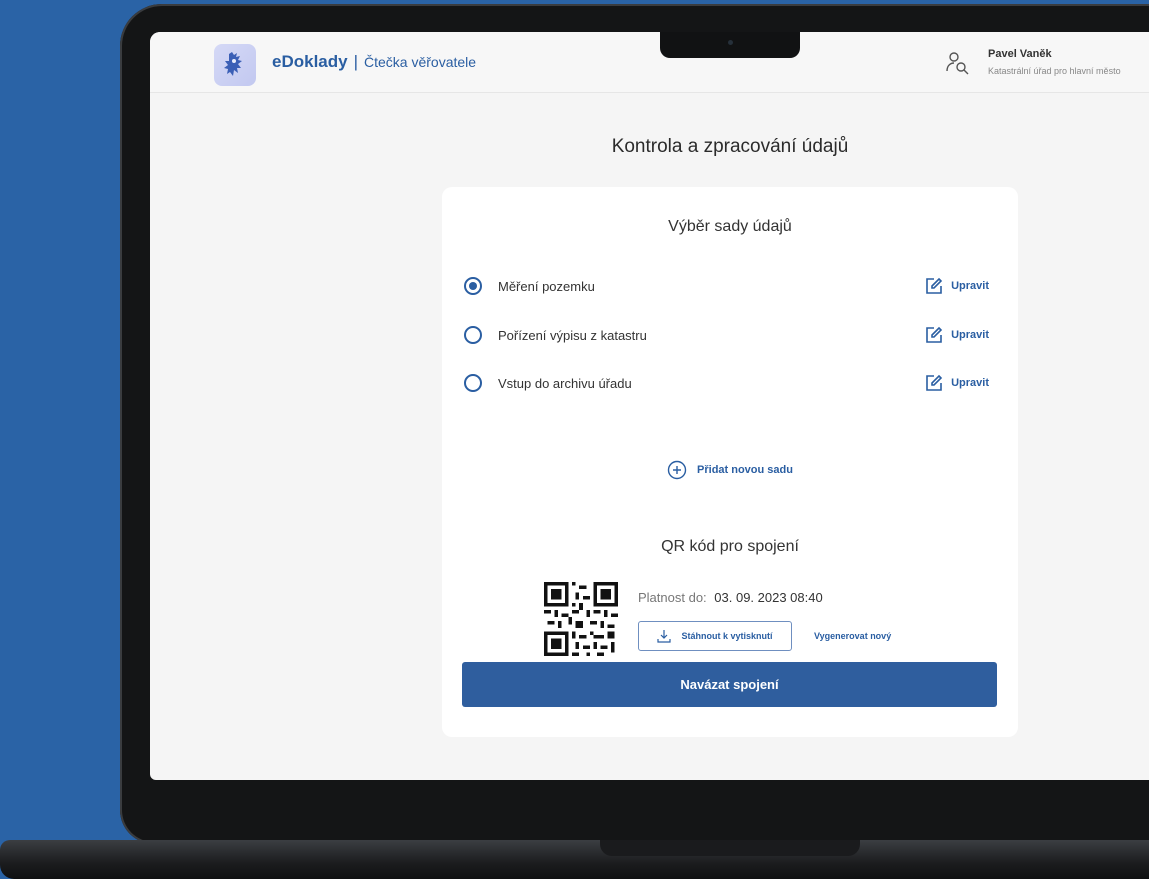  I want to click on regenerate-qr-link: Vygenerovat nový, so click(852, 636).